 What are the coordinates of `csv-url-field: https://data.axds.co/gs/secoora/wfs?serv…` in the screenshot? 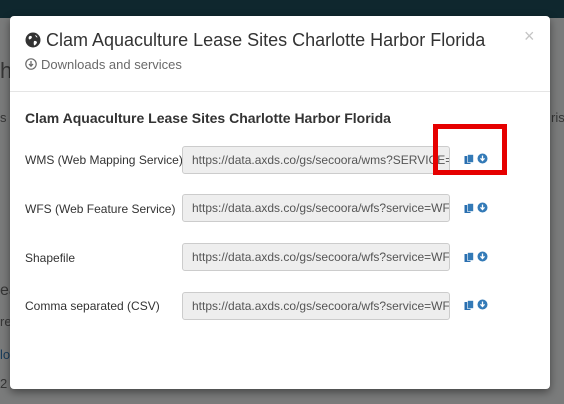 It's located at (316, 306).